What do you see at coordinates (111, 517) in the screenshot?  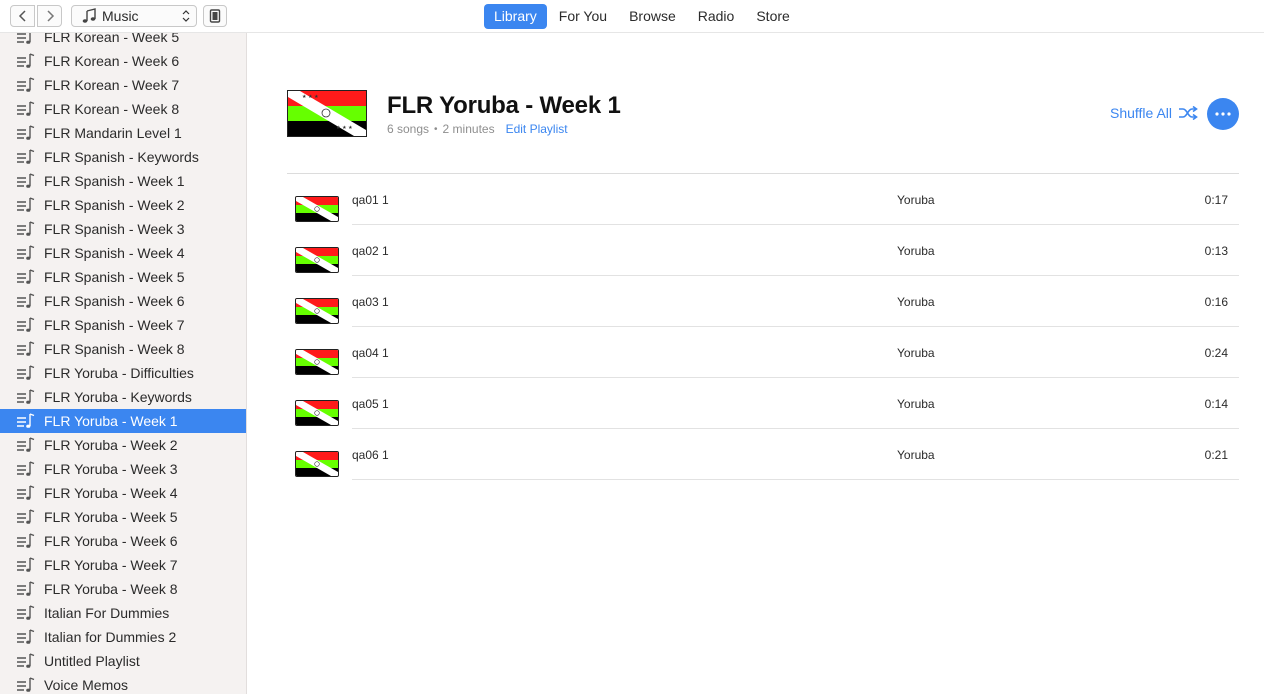 I see `sidebar-item-label: FLR Yoruba - Week 5` at bounding box center [111, 517].